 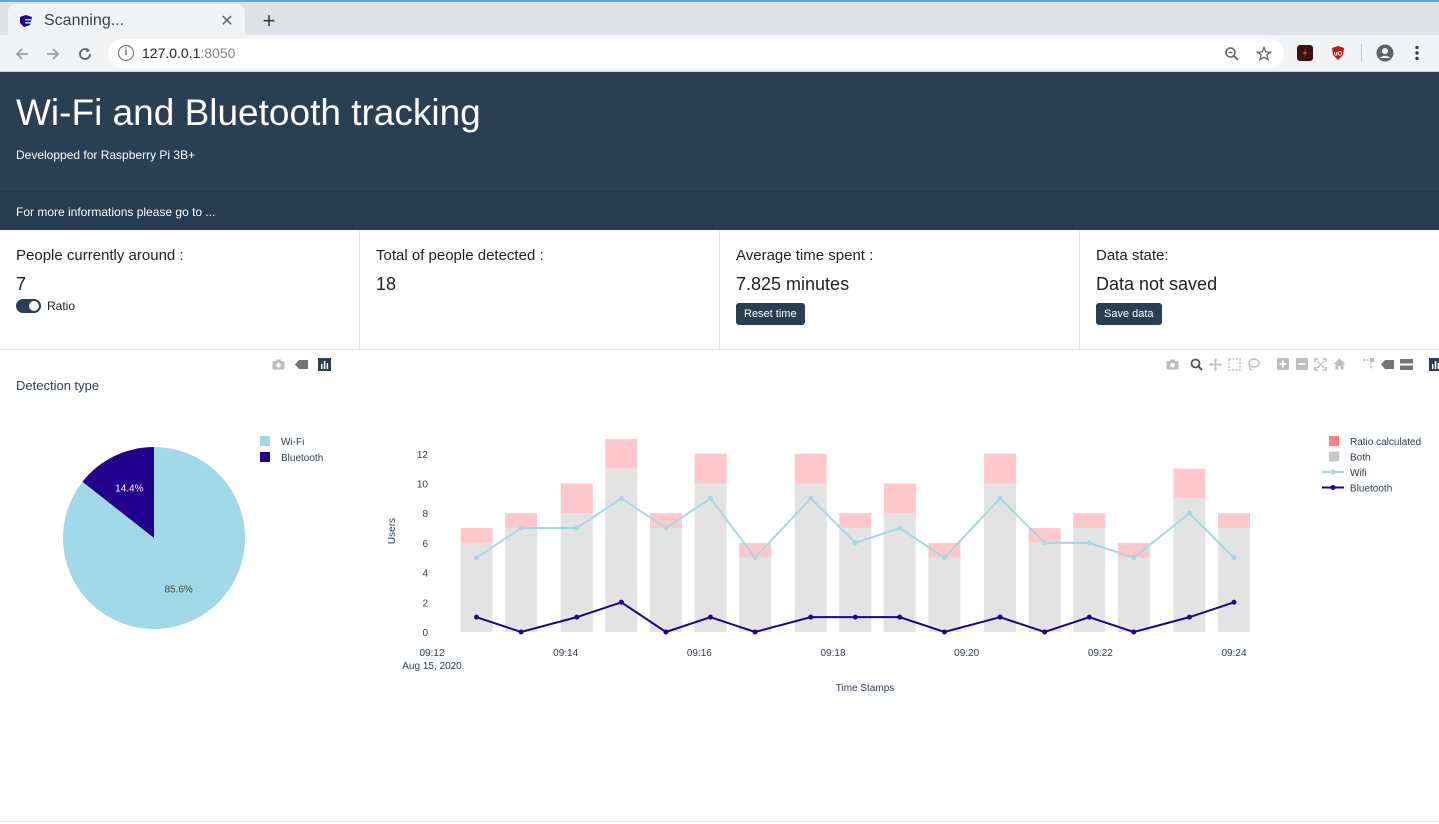 What do you see at coordinates (1233, 653) in the screenshot?
I see `x-tick-label: 09:24` at bounding box center [1233, 653].